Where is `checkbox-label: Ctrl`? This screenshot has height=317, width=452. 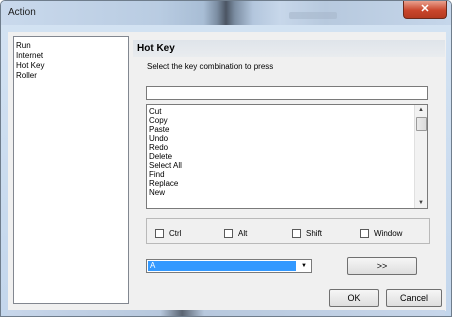 checkbox-label: Ctrl is located at coordinates (175, 233).